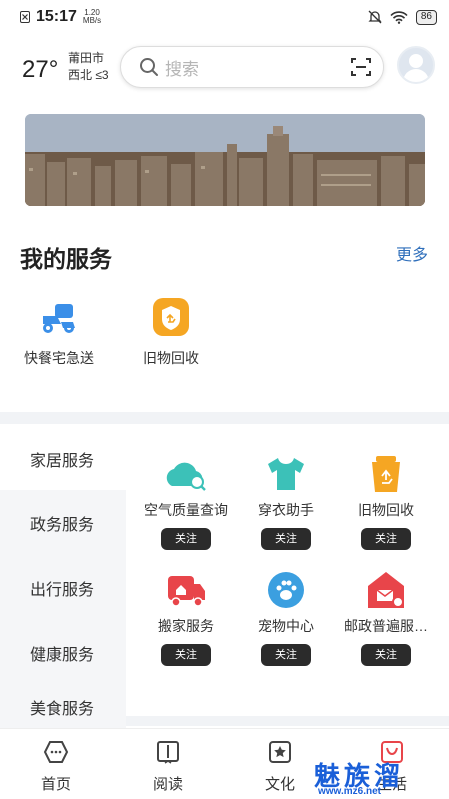 The image size is (449, 799). I want to click on tab-reading: 阅读, so click(168, 766).